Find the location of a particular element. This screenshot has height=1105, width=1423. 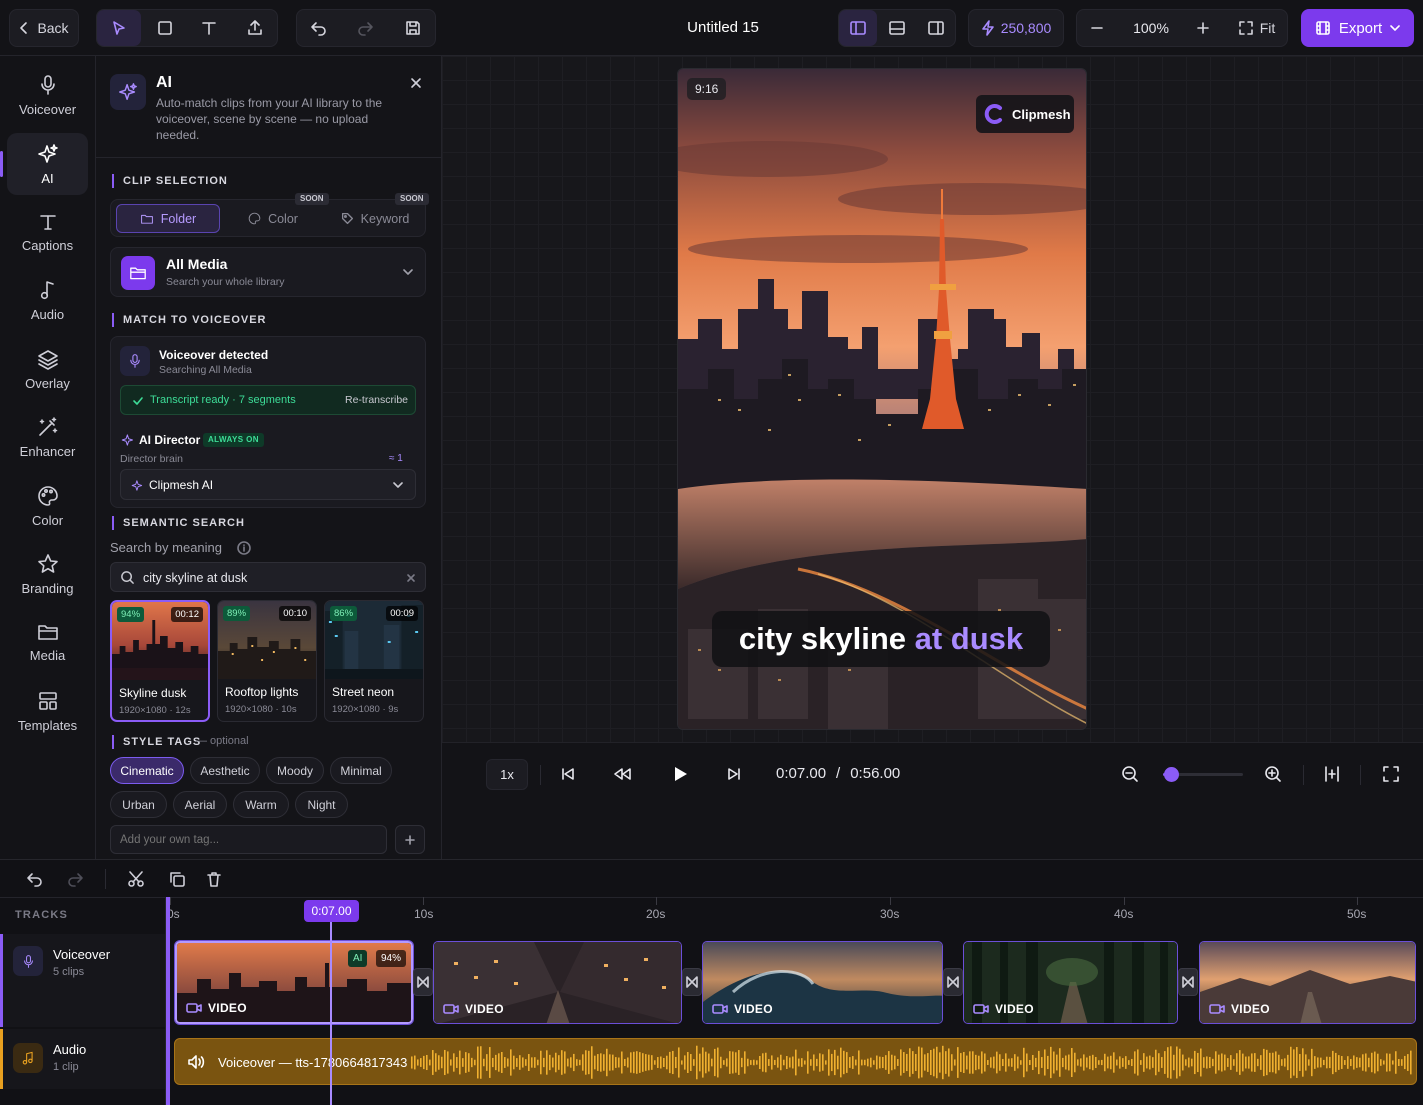

redo-icon is located at coordinates (75, 879).